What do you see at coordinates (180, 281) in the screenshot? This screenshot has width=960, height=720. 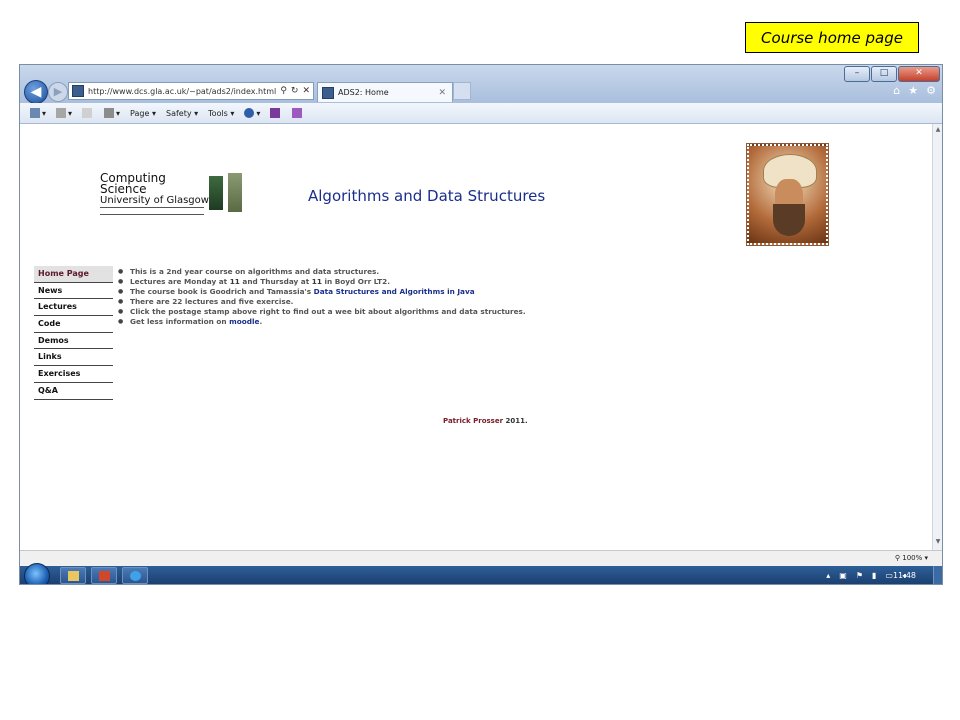 I see `bullet-text: Lectures are Monday at` at bounding box center [180, 281].